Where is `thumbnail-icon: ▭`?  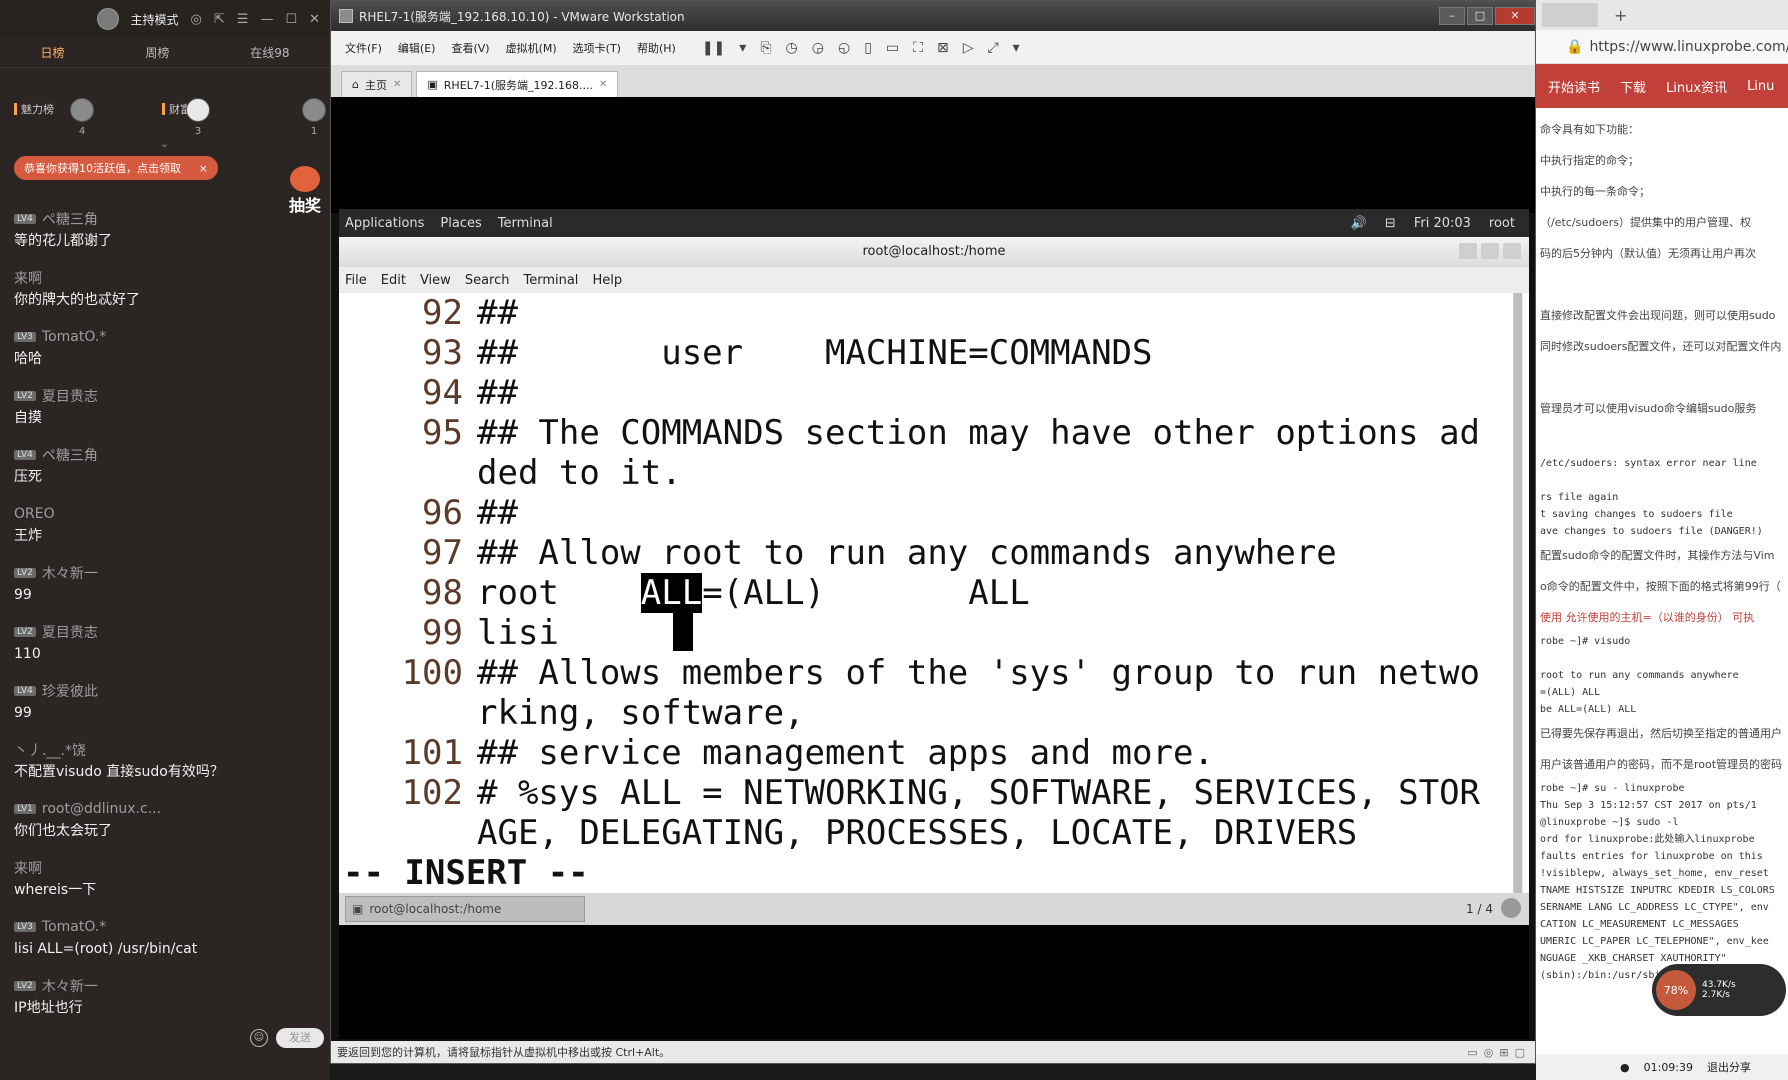
thumbnail-icon: ▭ is located at coordinates (892, 48).